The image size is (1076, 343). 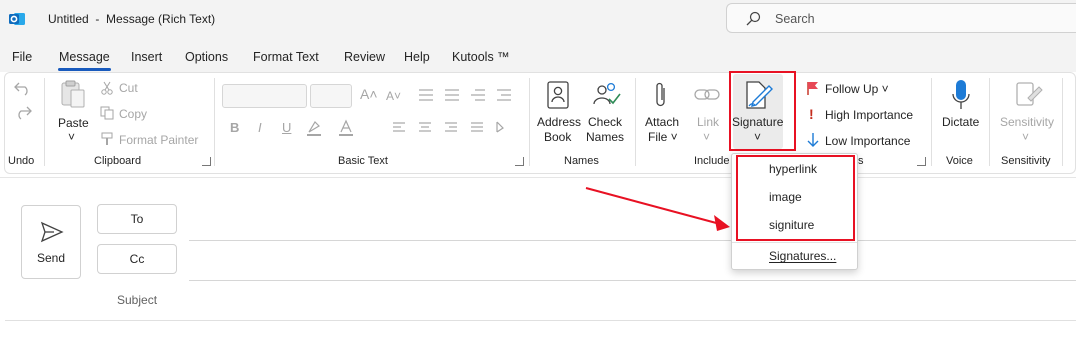 I want to click on signature-items-highlight-box, so click(x=795, y=198).